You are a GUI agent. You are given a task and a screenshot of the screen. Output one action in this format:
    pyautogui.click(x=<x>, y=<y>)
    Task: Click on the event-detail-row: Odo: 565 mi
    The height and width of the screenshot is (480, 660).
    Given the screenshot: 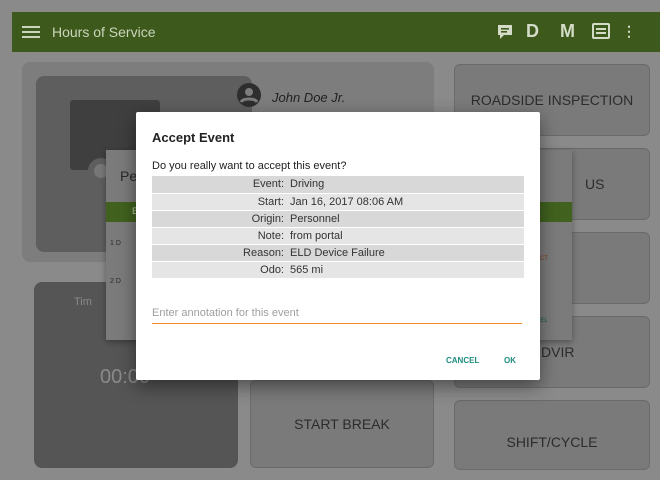 What is the action you would take?
    pyautogui.click(x=338, y=270)
    